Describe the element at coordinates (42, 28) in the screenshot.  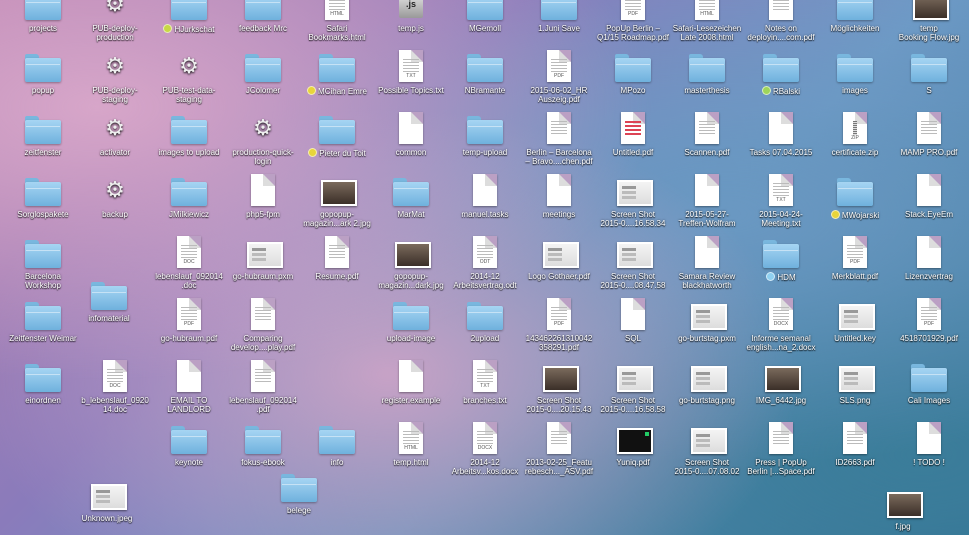
I see `item-label-text: projects` at that location.